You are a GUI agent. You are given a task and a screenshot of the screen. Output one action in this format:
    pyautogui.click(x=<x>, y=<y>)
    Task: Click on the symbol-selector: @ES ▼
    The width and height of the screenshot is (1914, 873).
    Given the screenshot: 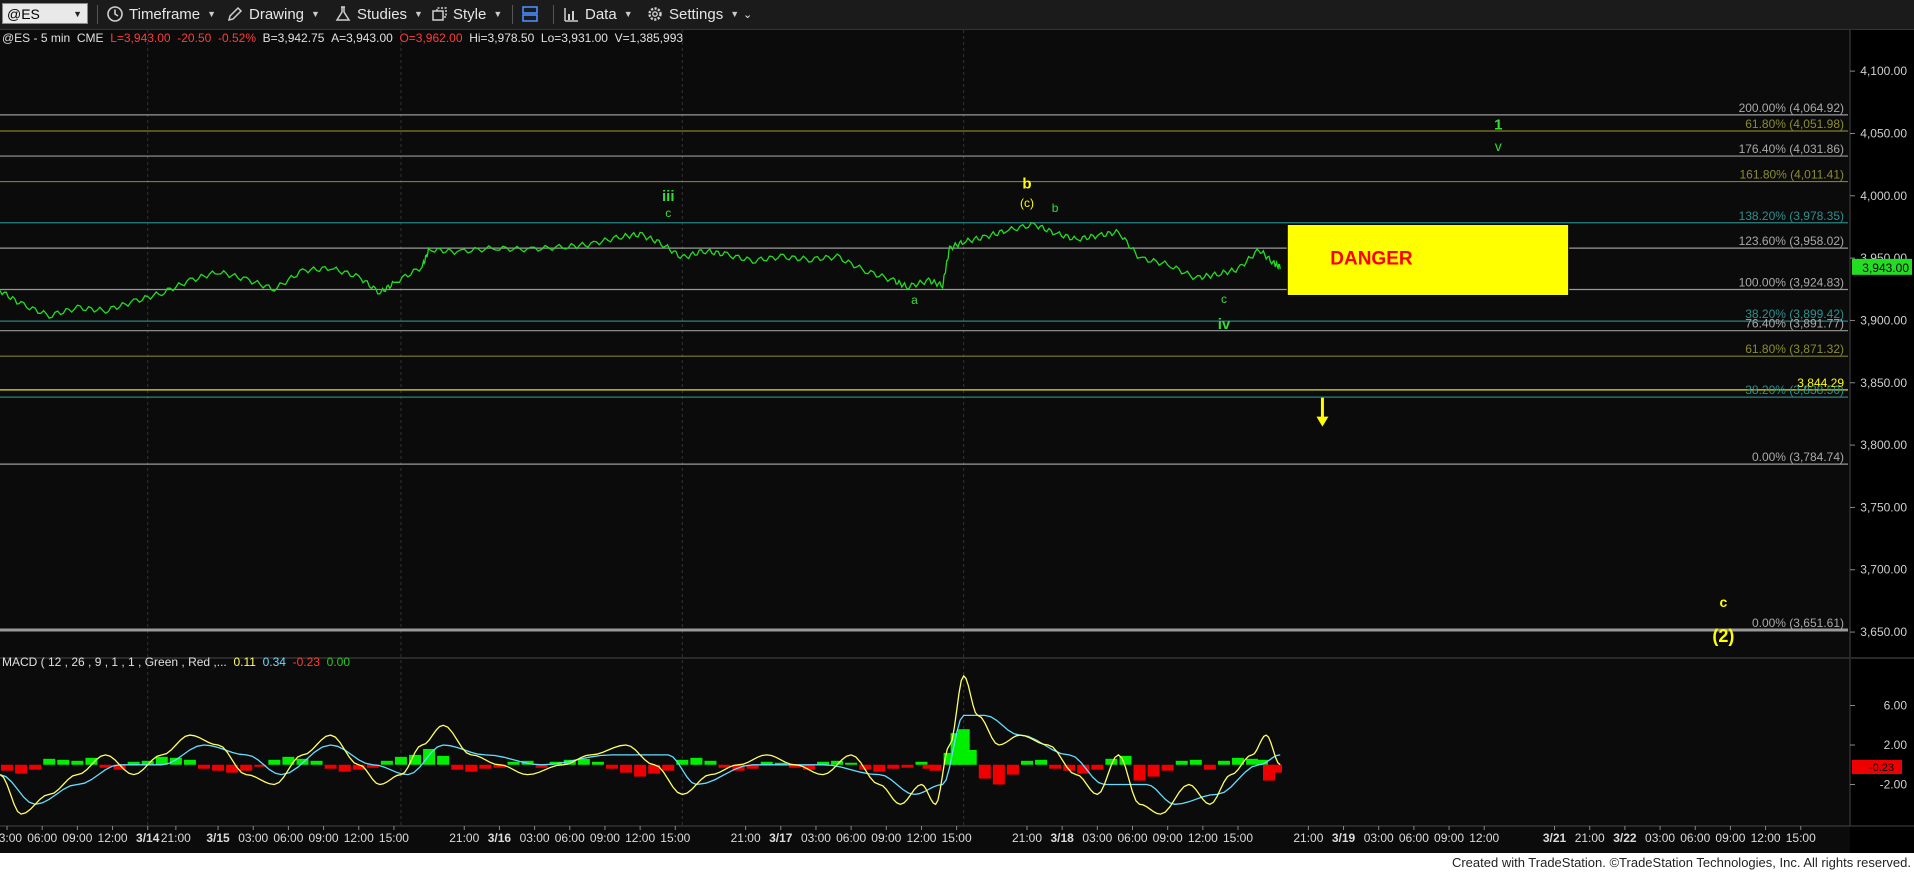 What is the action you would take?
    pyautogui.click(x=45, y=13)
    